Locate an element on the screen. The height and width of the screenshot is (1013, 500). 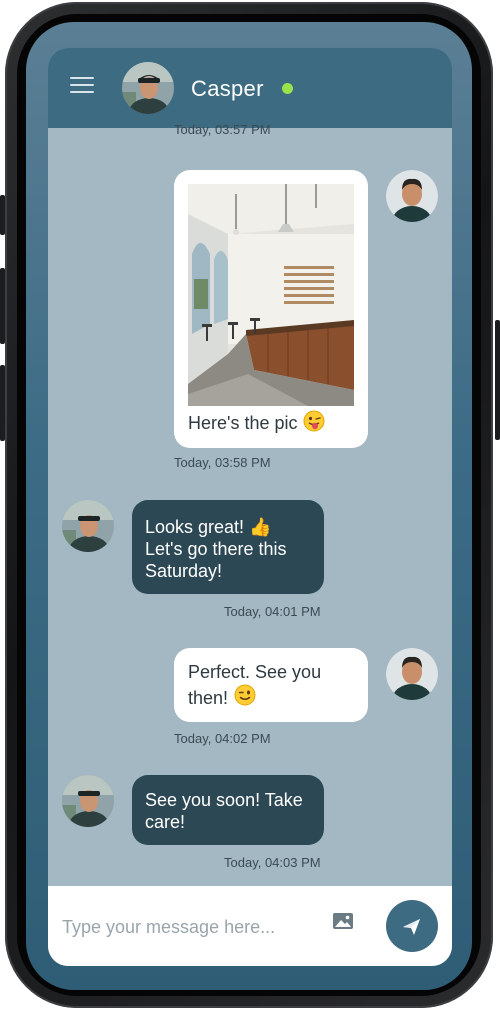
image-icon is located at coordinates (345, 924).